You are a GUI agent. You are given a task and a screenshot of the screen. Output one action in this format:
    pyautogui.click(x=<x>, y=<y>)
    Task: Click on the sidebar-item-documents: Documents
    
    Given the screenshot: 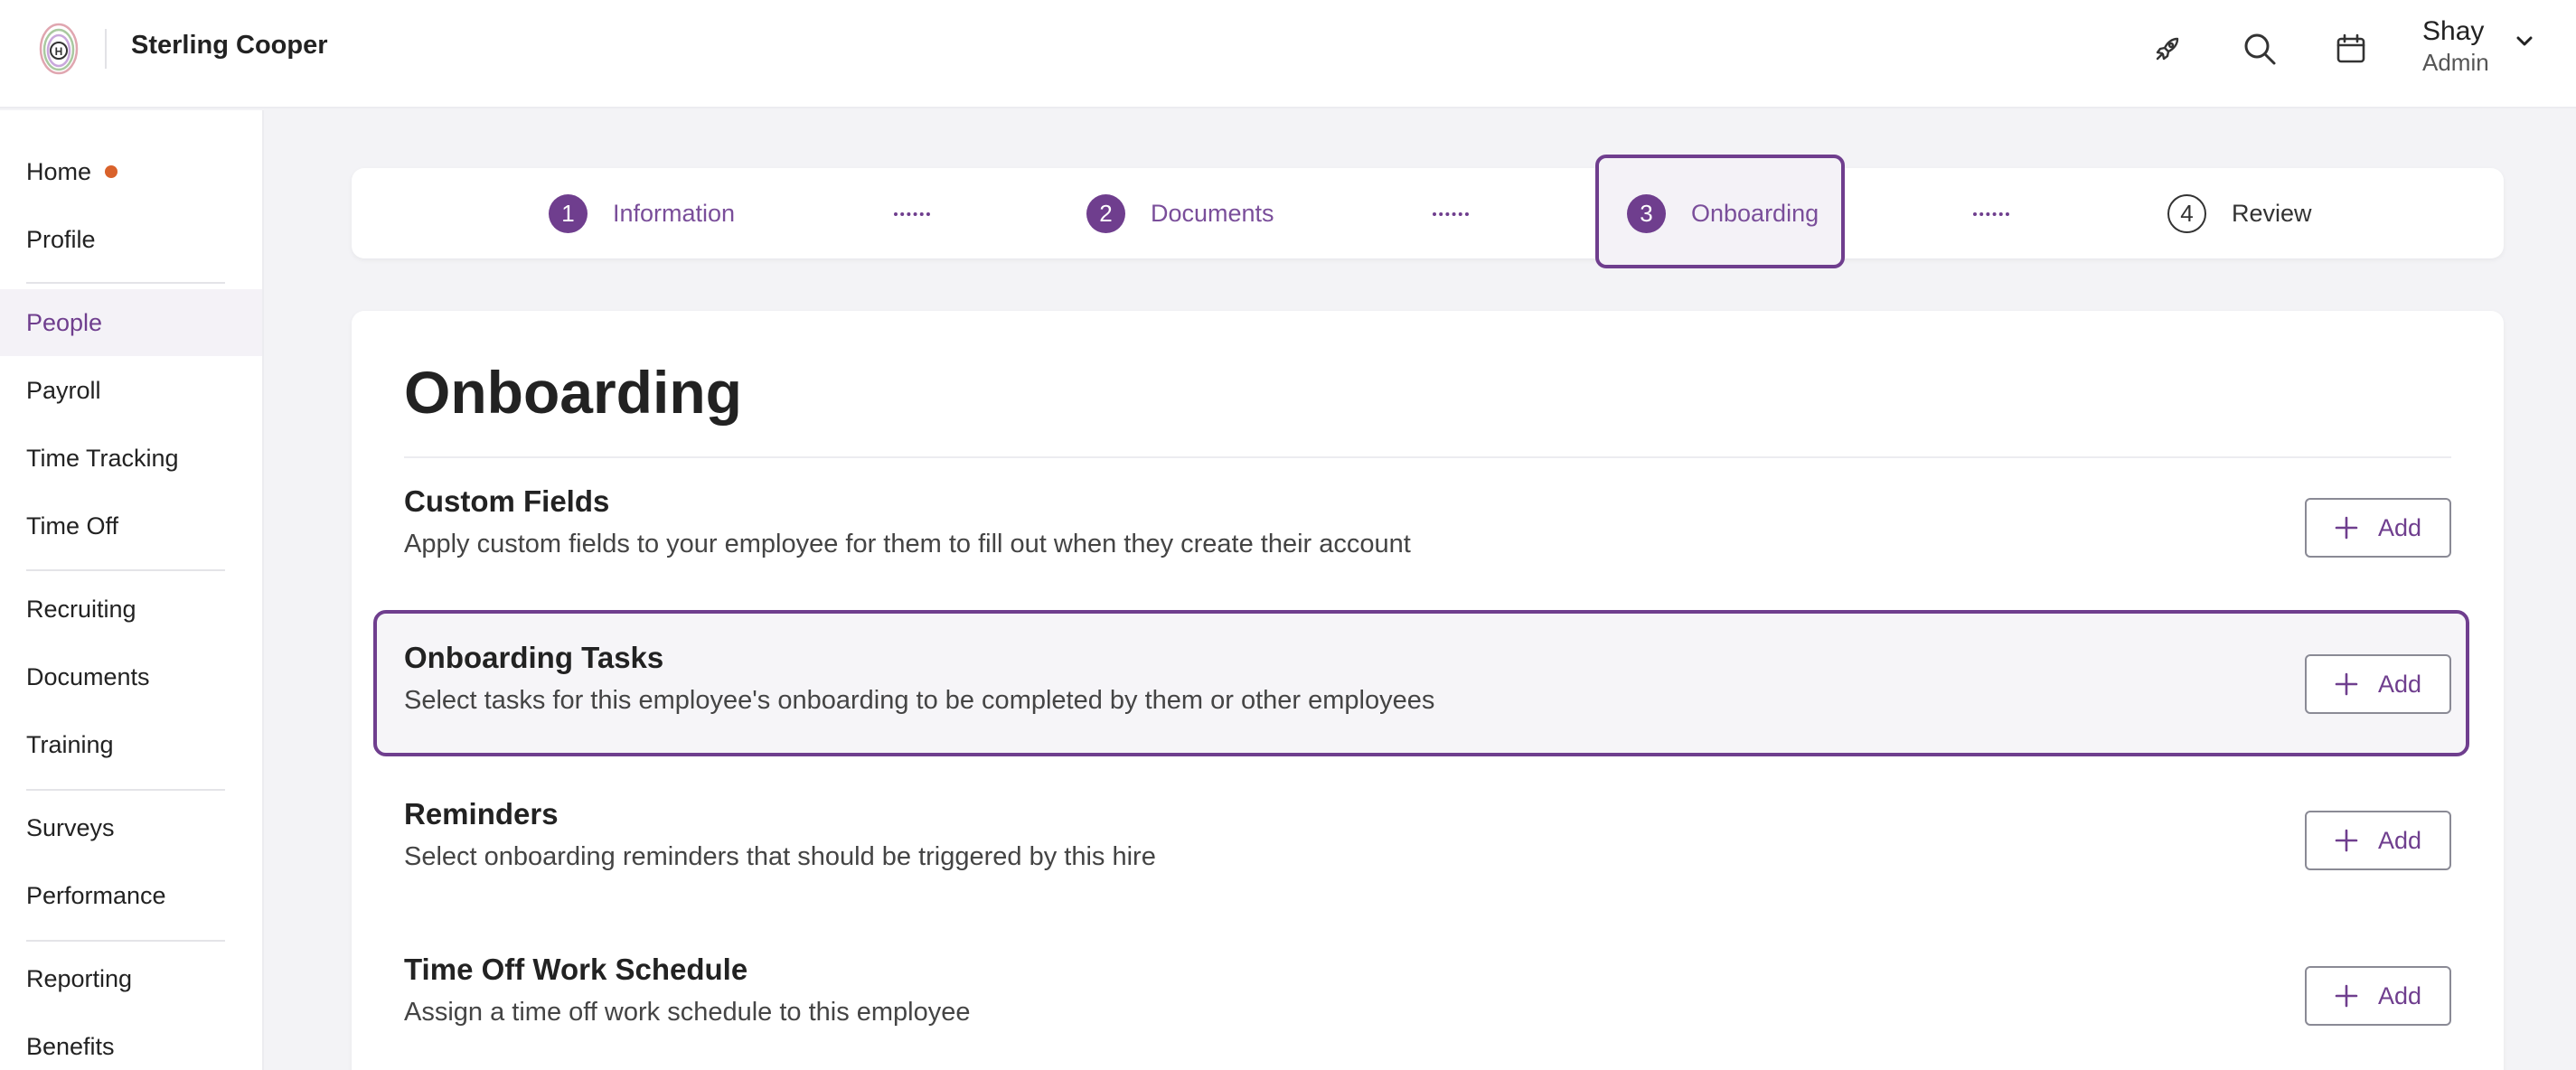 What is the action you would take?
    pyautogui.click(x=131, y=676)
    